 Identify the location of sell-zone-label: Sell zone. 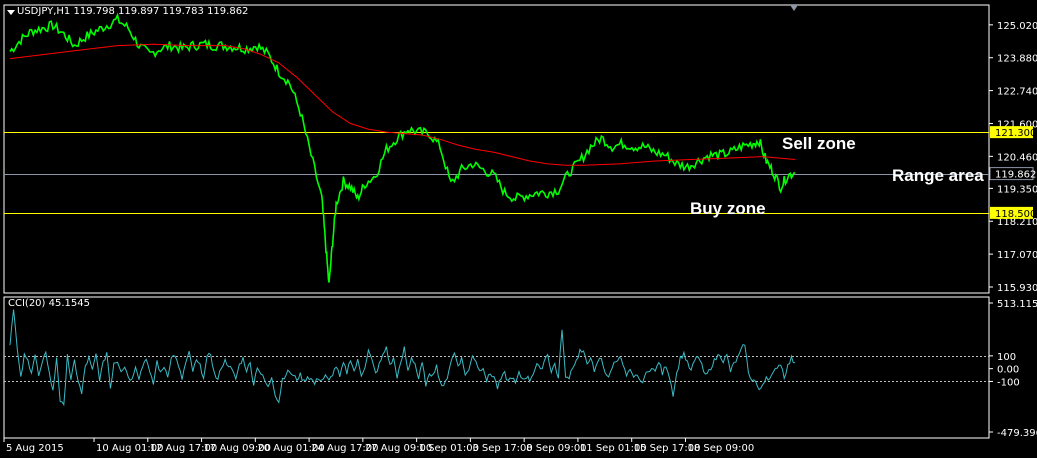
(819, 143).